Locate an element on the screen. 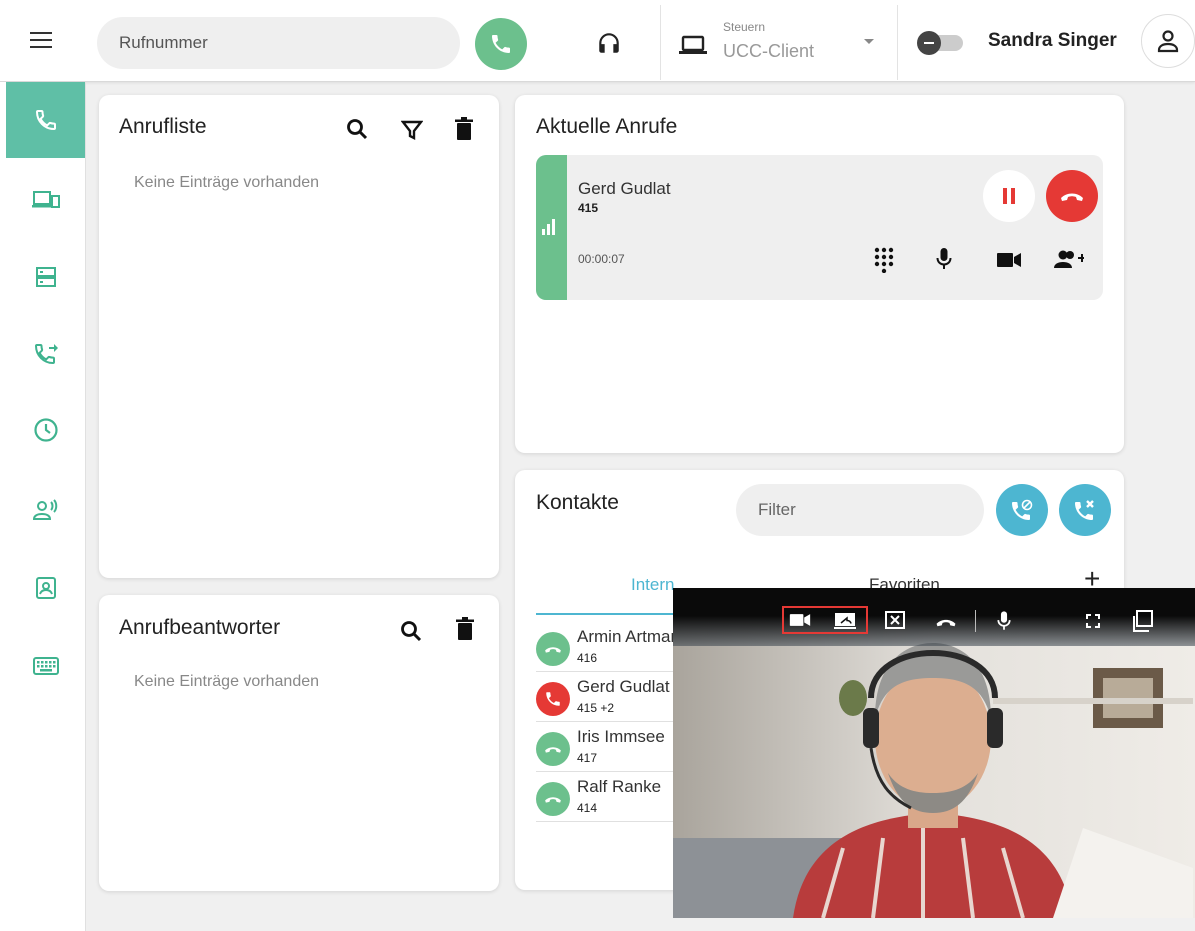 The image size is (1195, 931). phone-forbidden-icon is located at coordinates (1022, 509).